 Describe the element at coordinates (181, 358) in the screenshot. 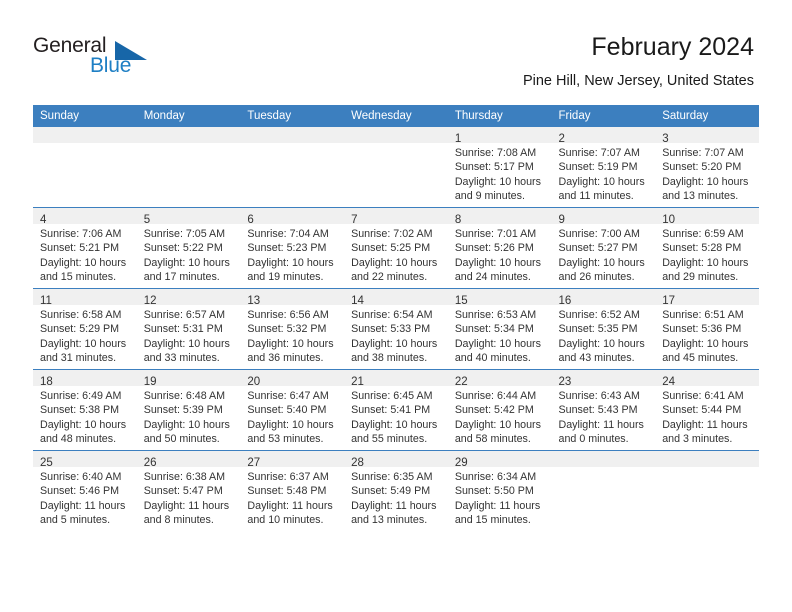

I see `day-detail-line: and 33 minutes.` at that location.